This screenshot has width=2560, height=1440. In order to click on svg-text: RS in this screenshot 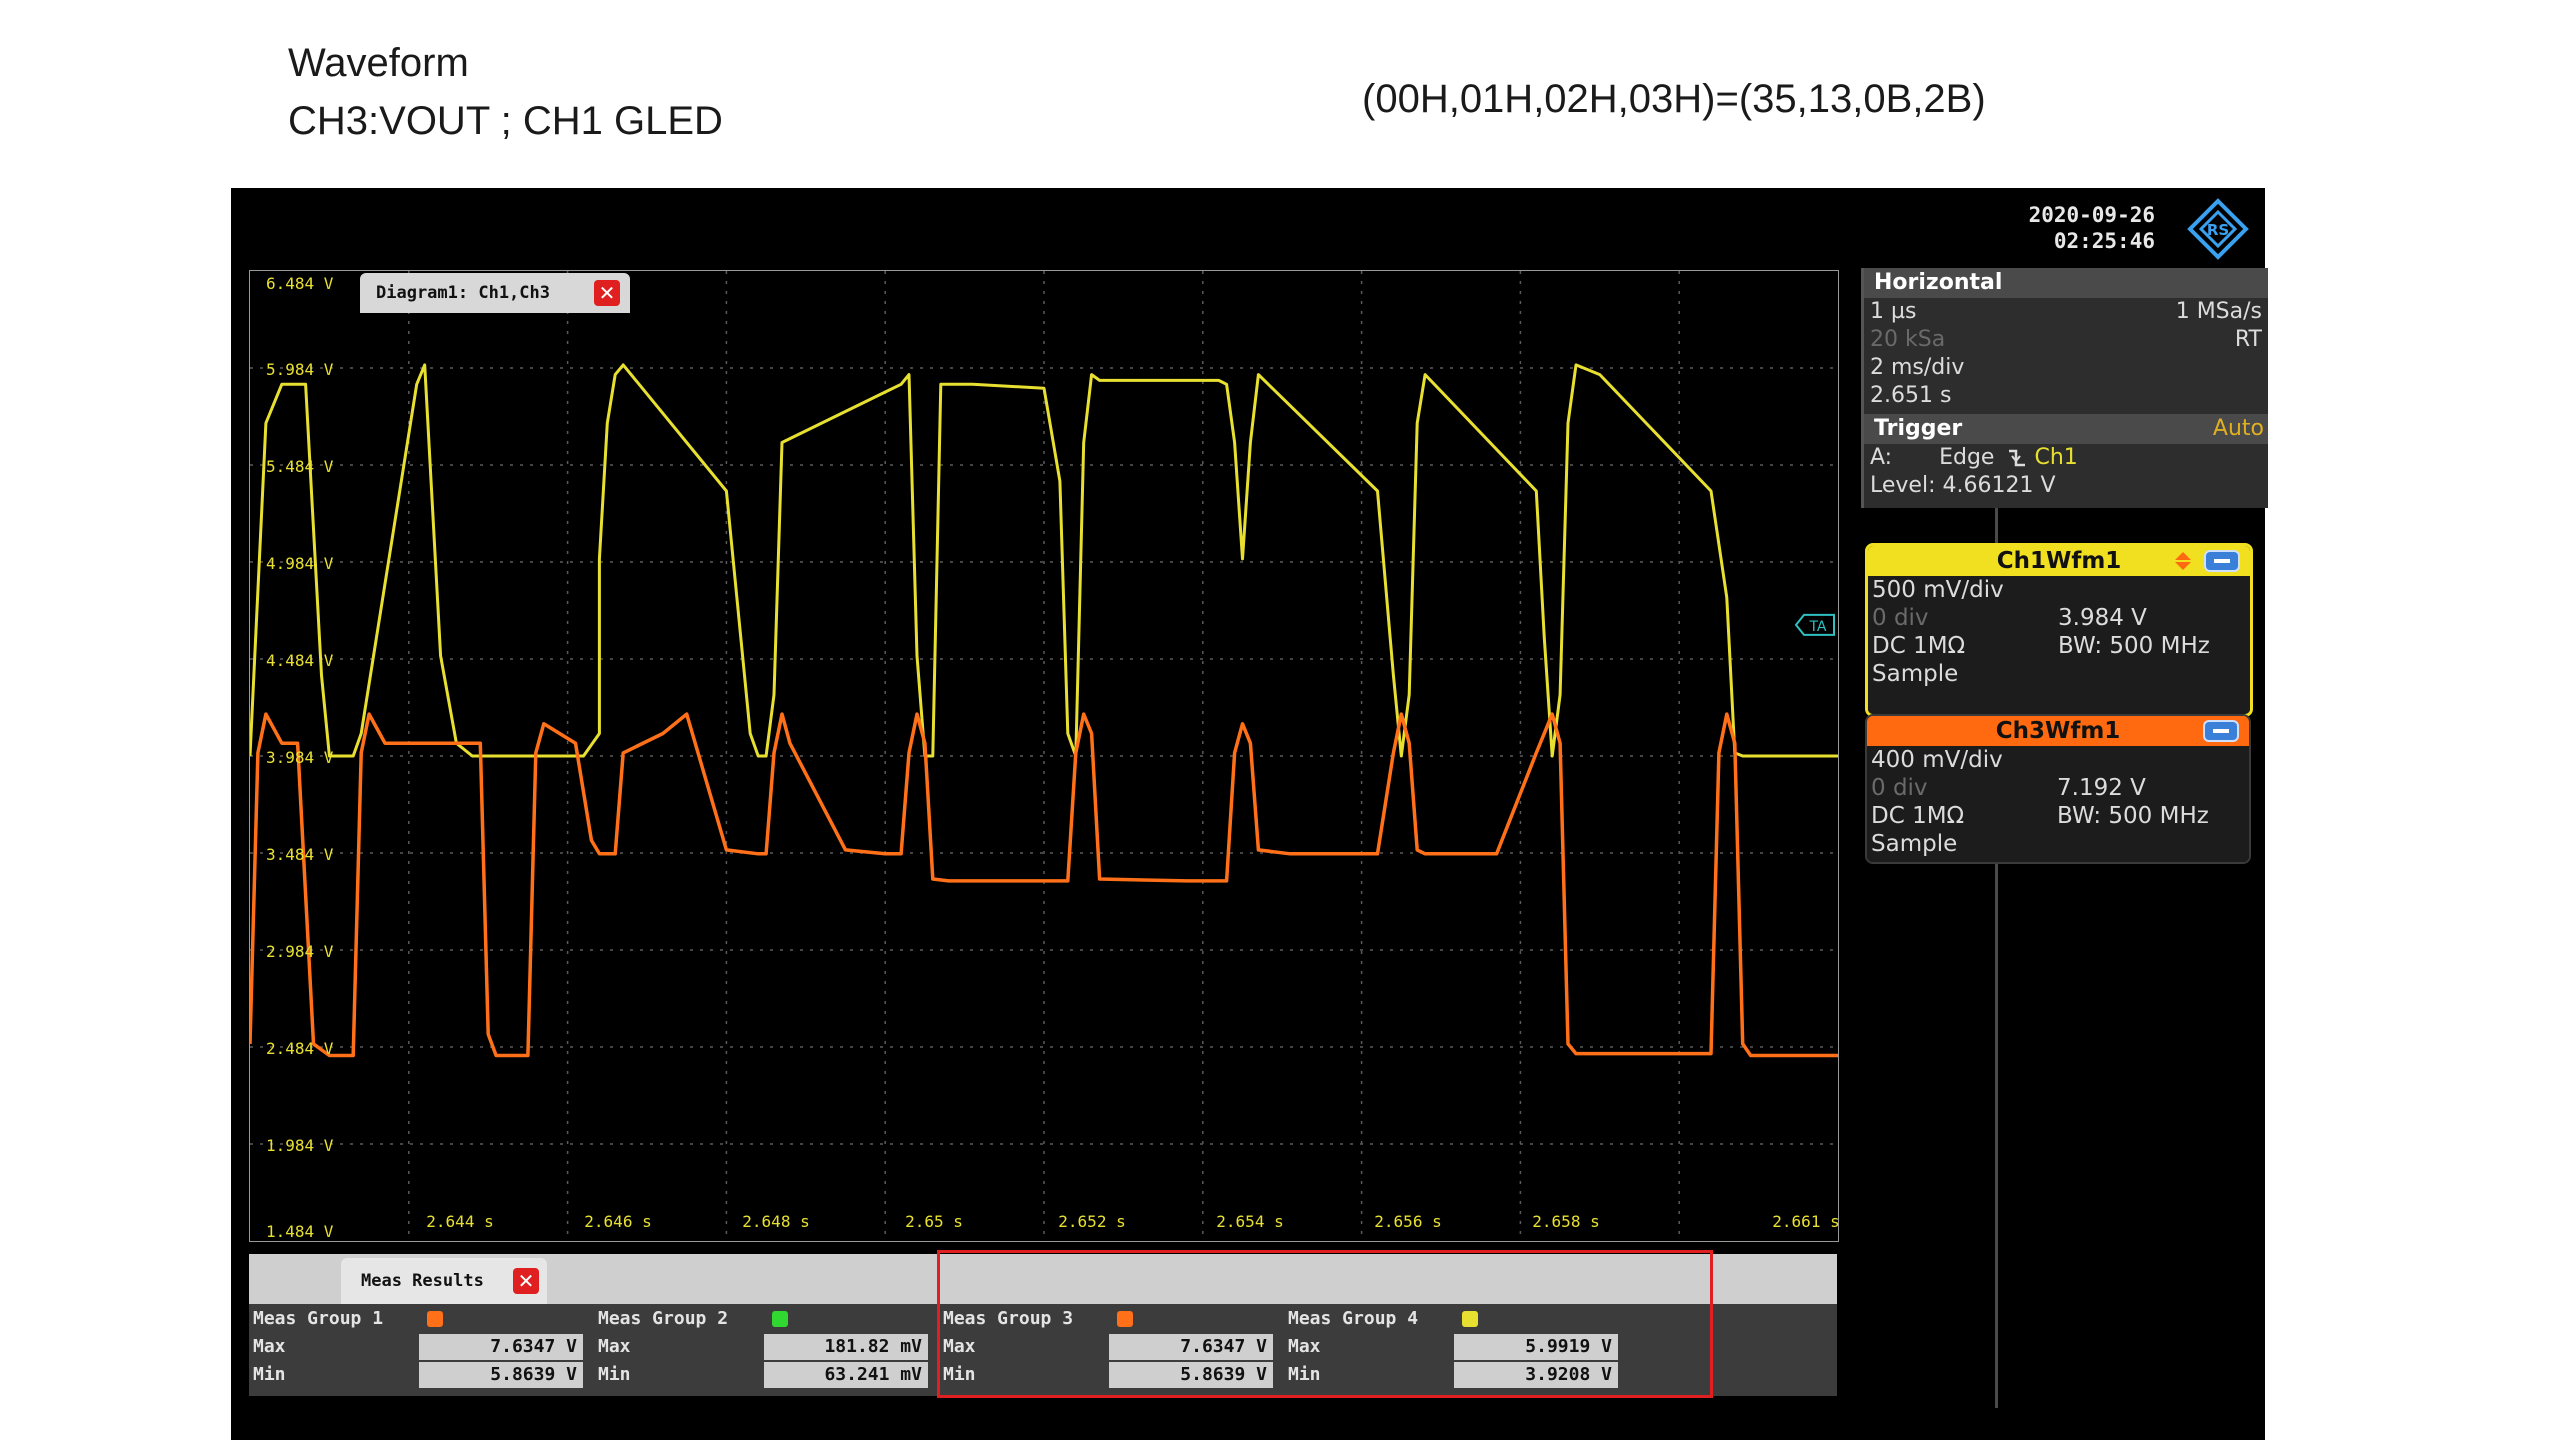, I will do `click(2218, 230)`.